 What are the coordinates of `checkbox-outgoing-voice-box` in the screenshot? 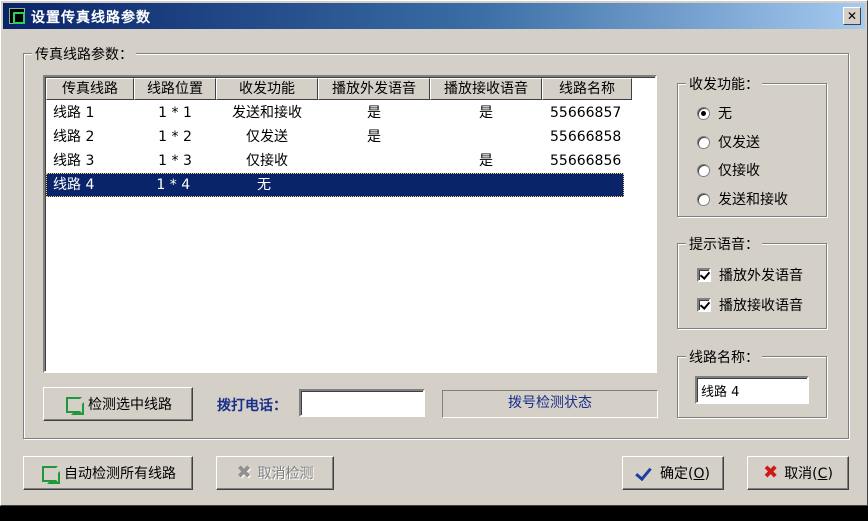 It's located at (704, 275).